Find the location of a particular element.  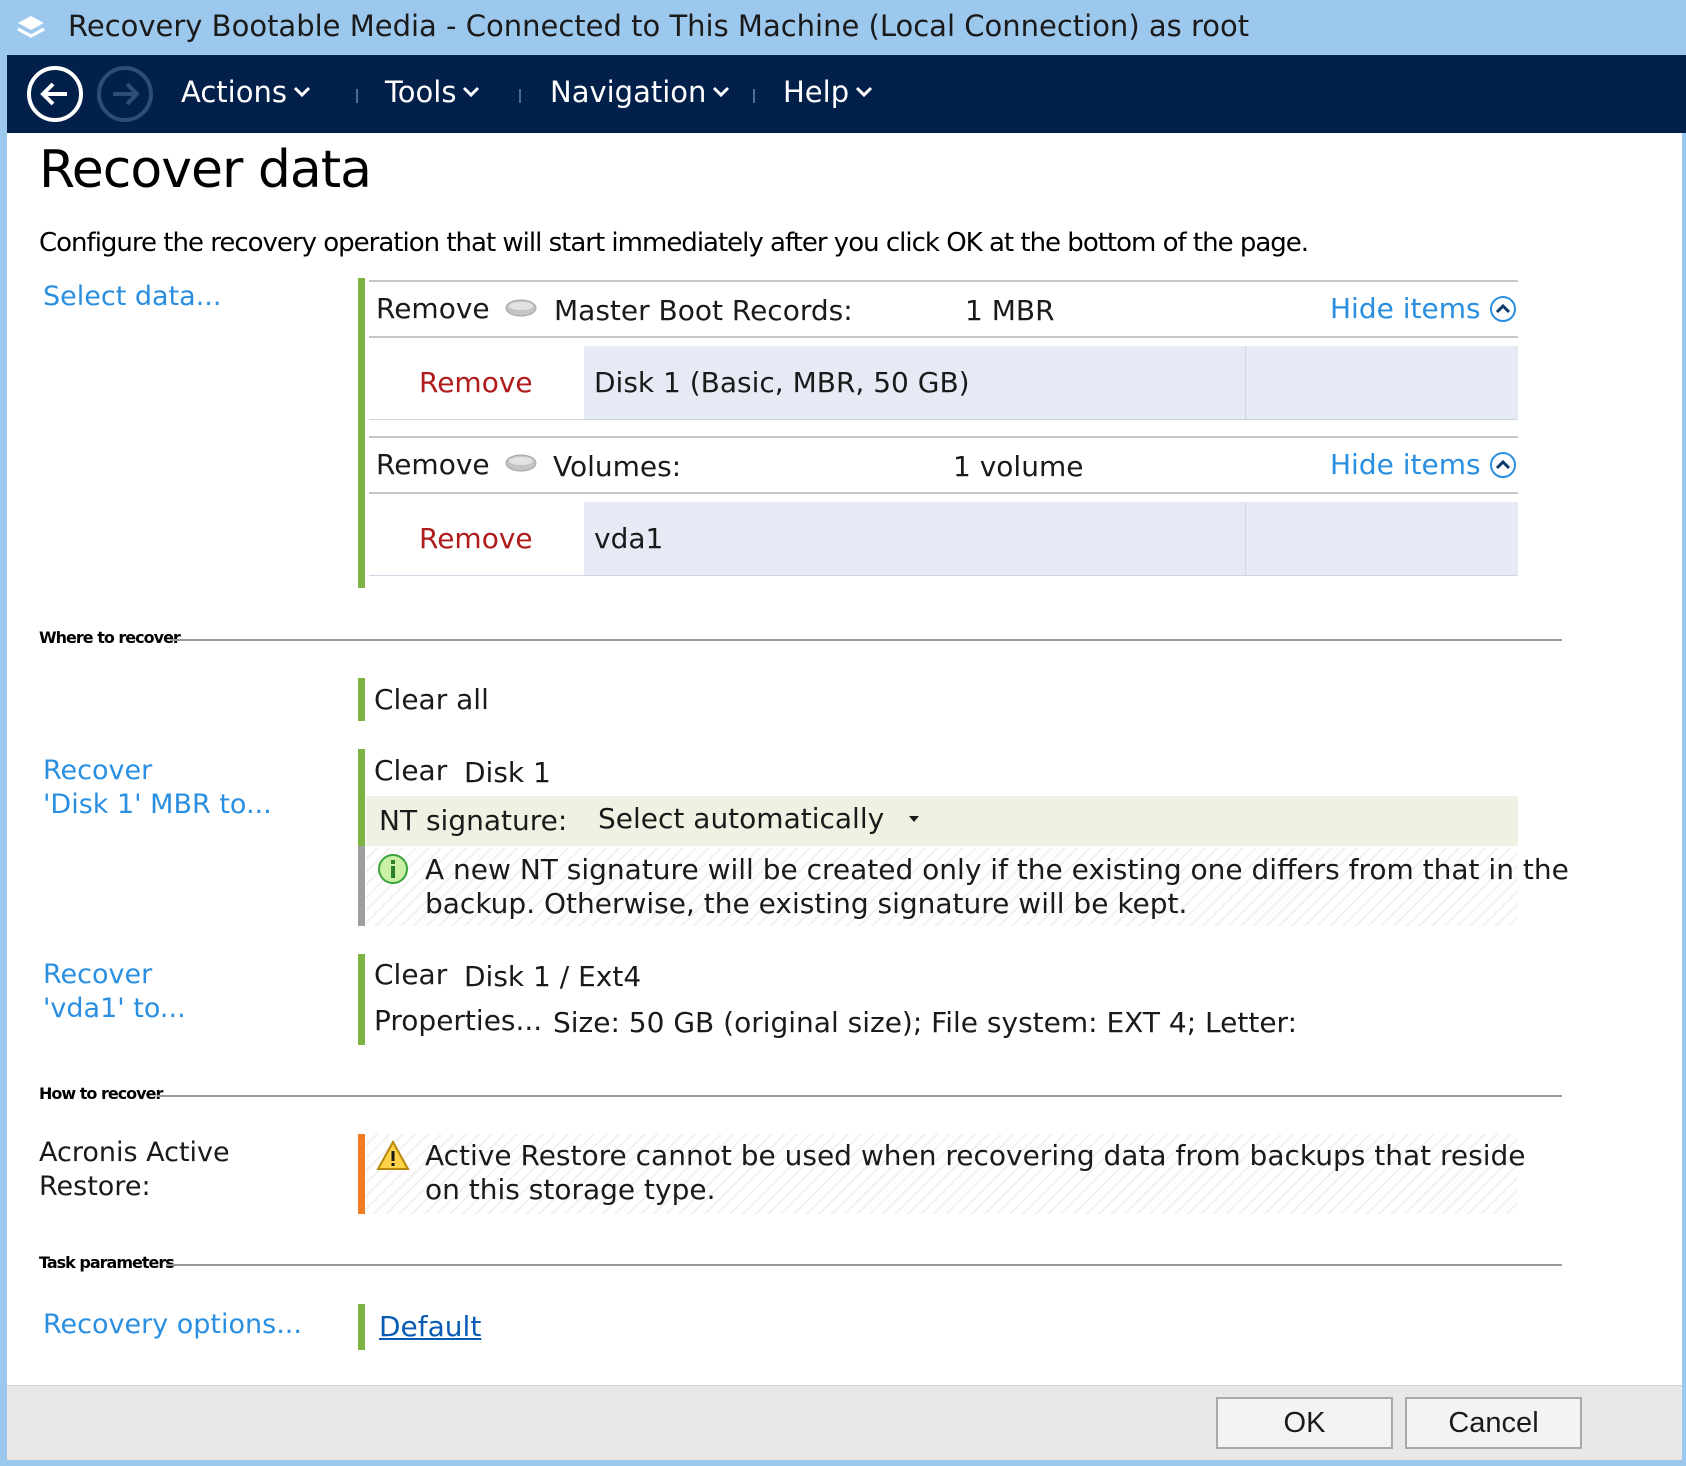

recover-mbr-line1: Recover is located at coordinates (98, 770).